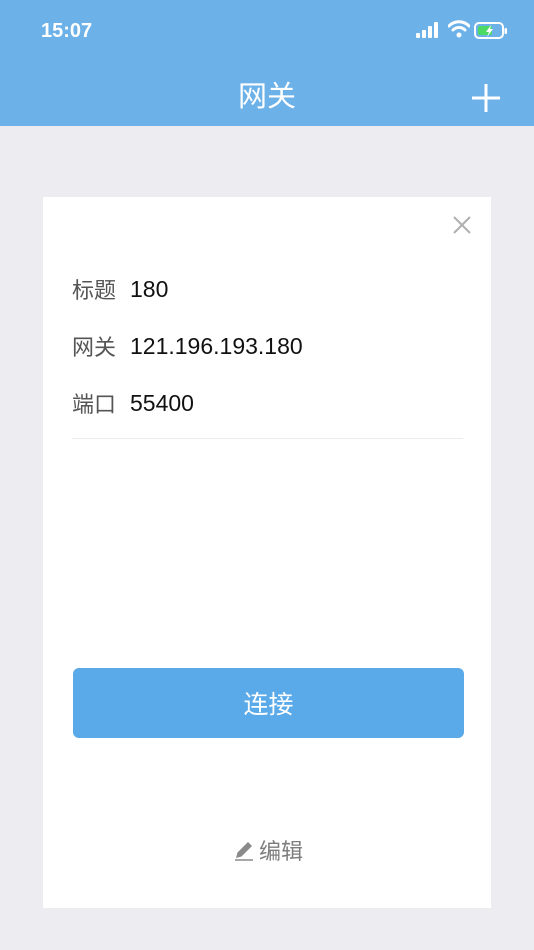 This screenshot has height=950, width=534. Describe the element at coordinates (94, 291) in the screenshot. I see `title-label: 标题` at that location.